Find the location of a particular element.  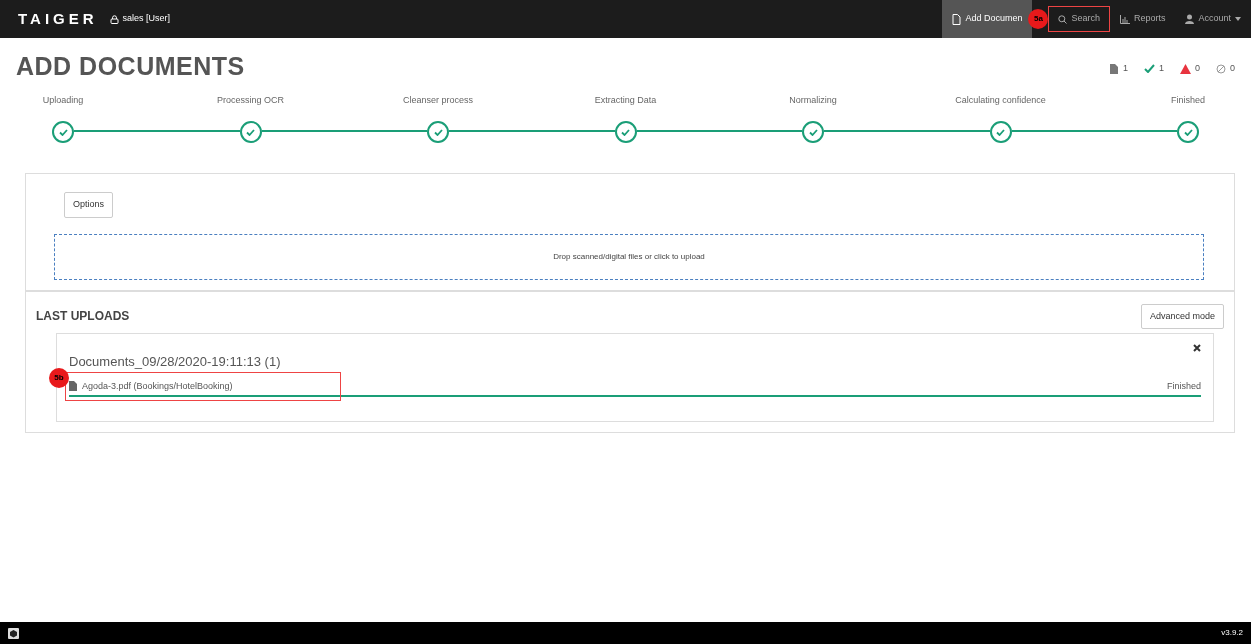

version-label: v3.9.2 is located at coordinates (1232, 633).